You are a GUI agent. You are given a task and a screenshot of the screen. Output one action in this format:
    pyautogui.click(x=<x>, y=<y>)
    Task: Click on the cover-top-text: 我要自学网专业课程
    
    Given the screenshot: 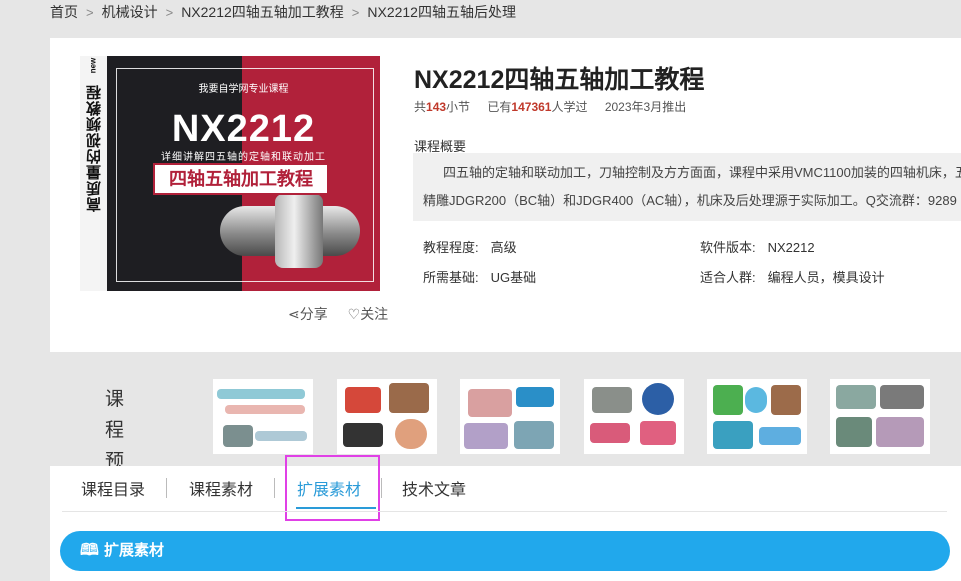 What is the action you would take?
    pyautogui.click(x=243, y=89)
    